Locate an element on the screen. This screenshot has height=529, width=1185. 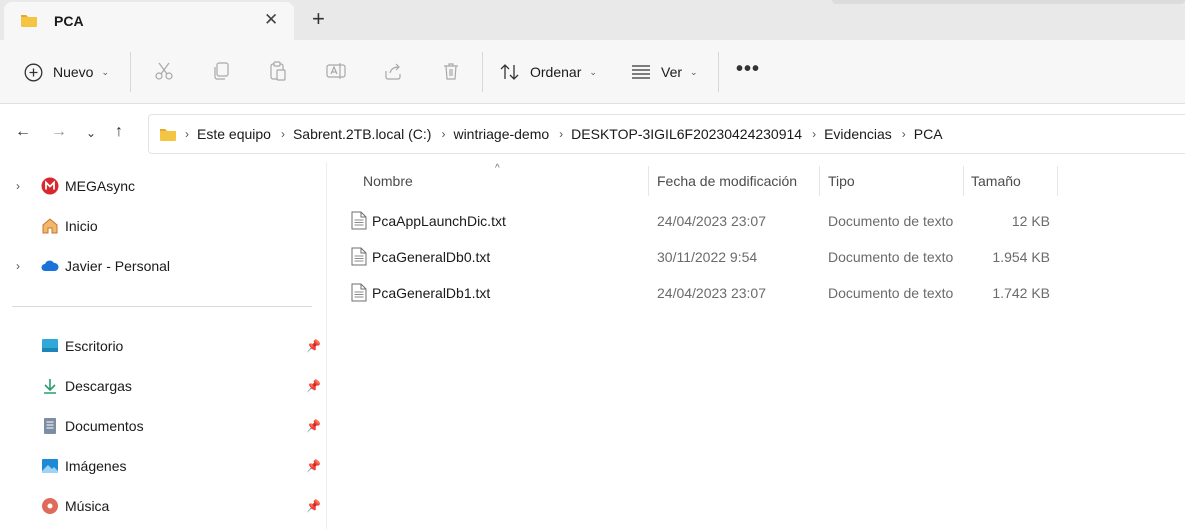
breadcrumb-item: wintriage-demo is located at coordinates (501, 134).